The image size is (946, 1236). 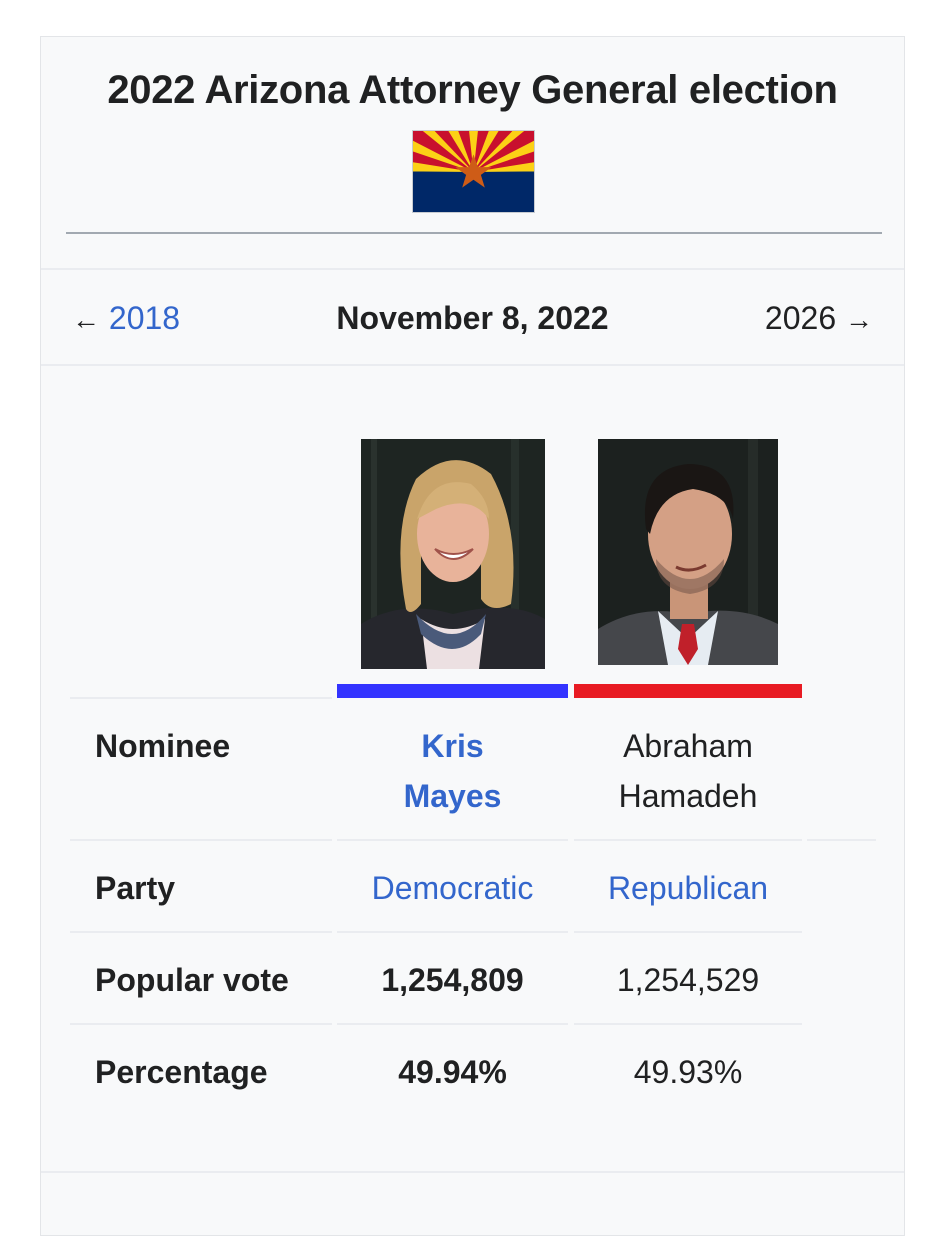 I want to click on next-election: 2026 →, so click(x=819, y=319).